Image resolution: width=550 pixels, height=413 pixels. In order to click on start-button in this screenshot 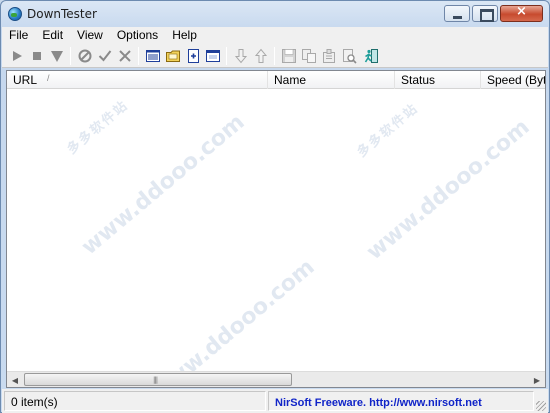, I will do `click(17, 56)`.